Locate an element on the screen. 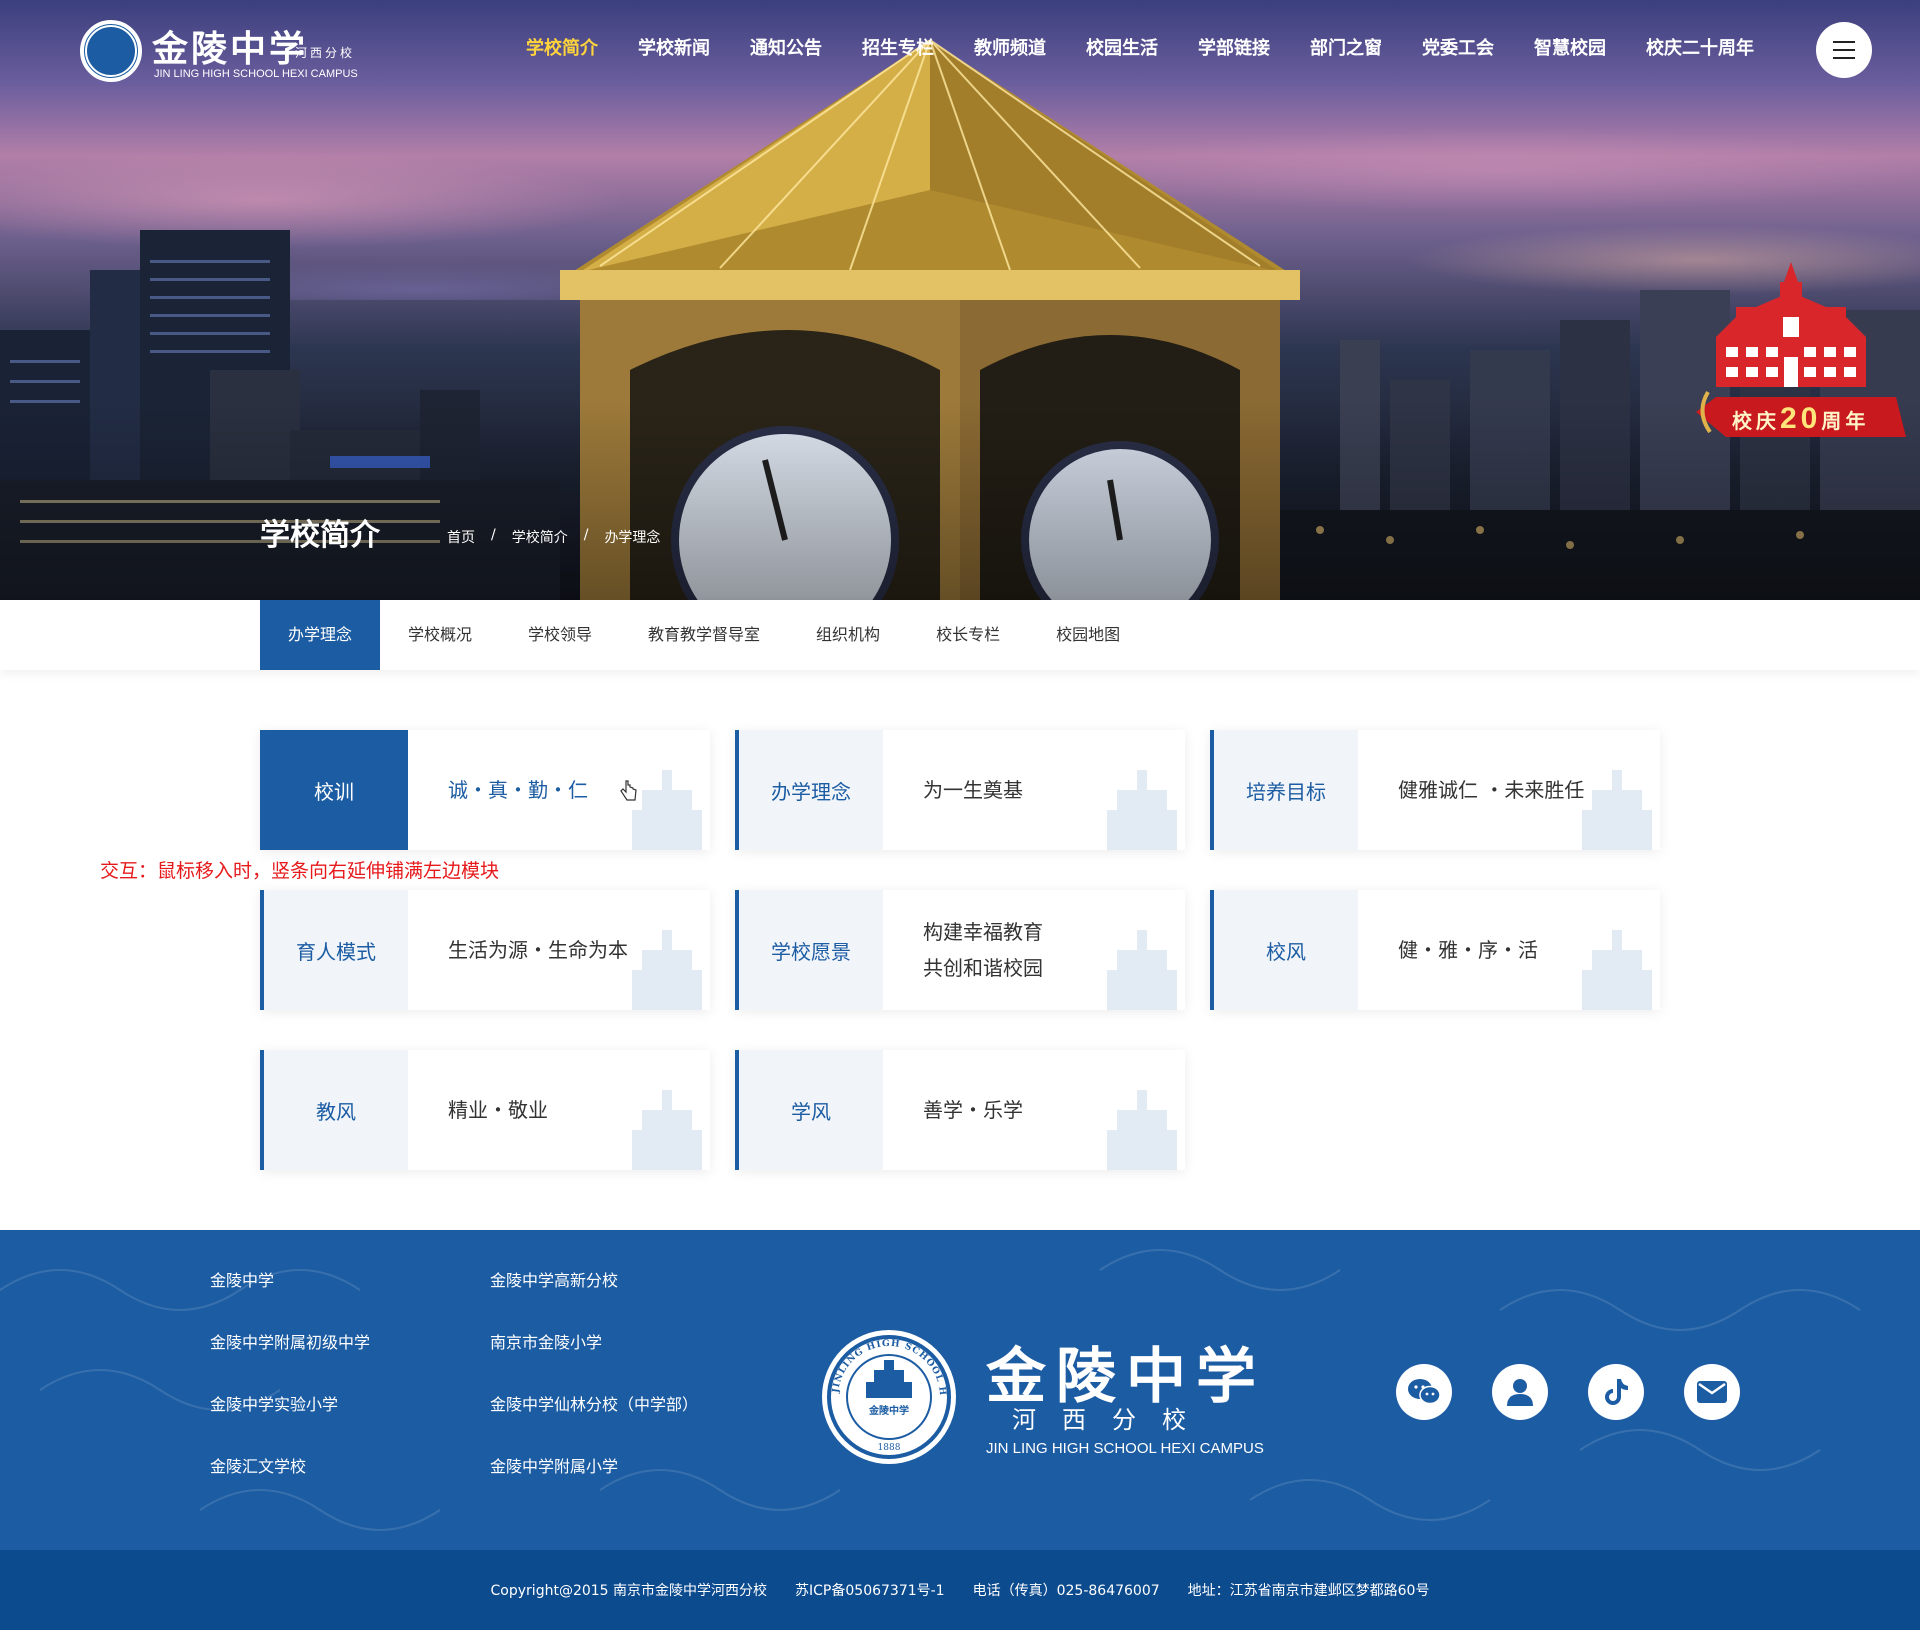 The width and height of the screenshot is (1920, 1630). contact-phone: 电话（传真）025-86476007 is located at coordinates (1066, 1591).